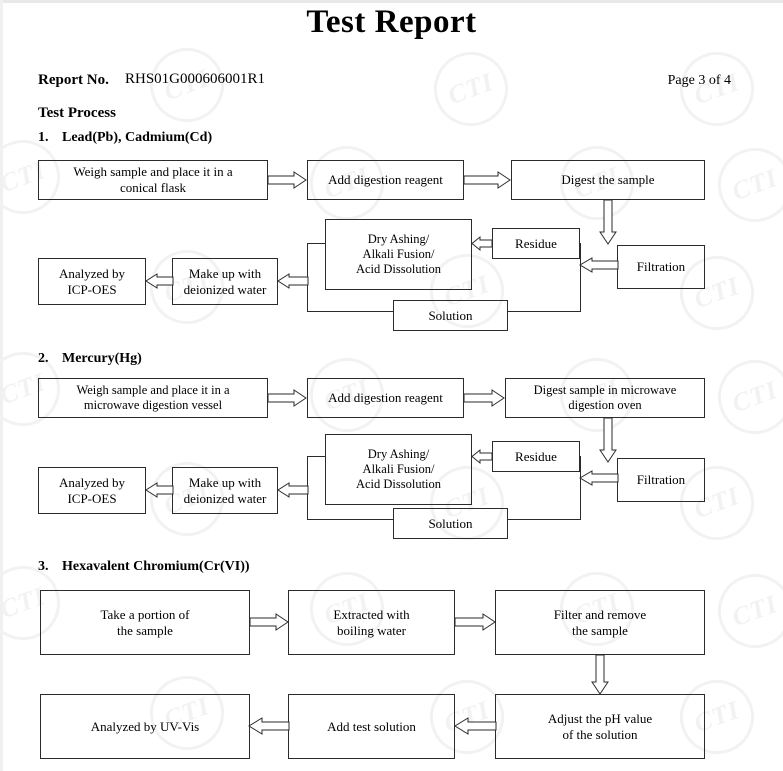 This screenshot has width=783, height=771. What do you see at coordinates (43, 137) in the screenshot?
I see `section-1-number: 1.` at bounding box center [43, 137].